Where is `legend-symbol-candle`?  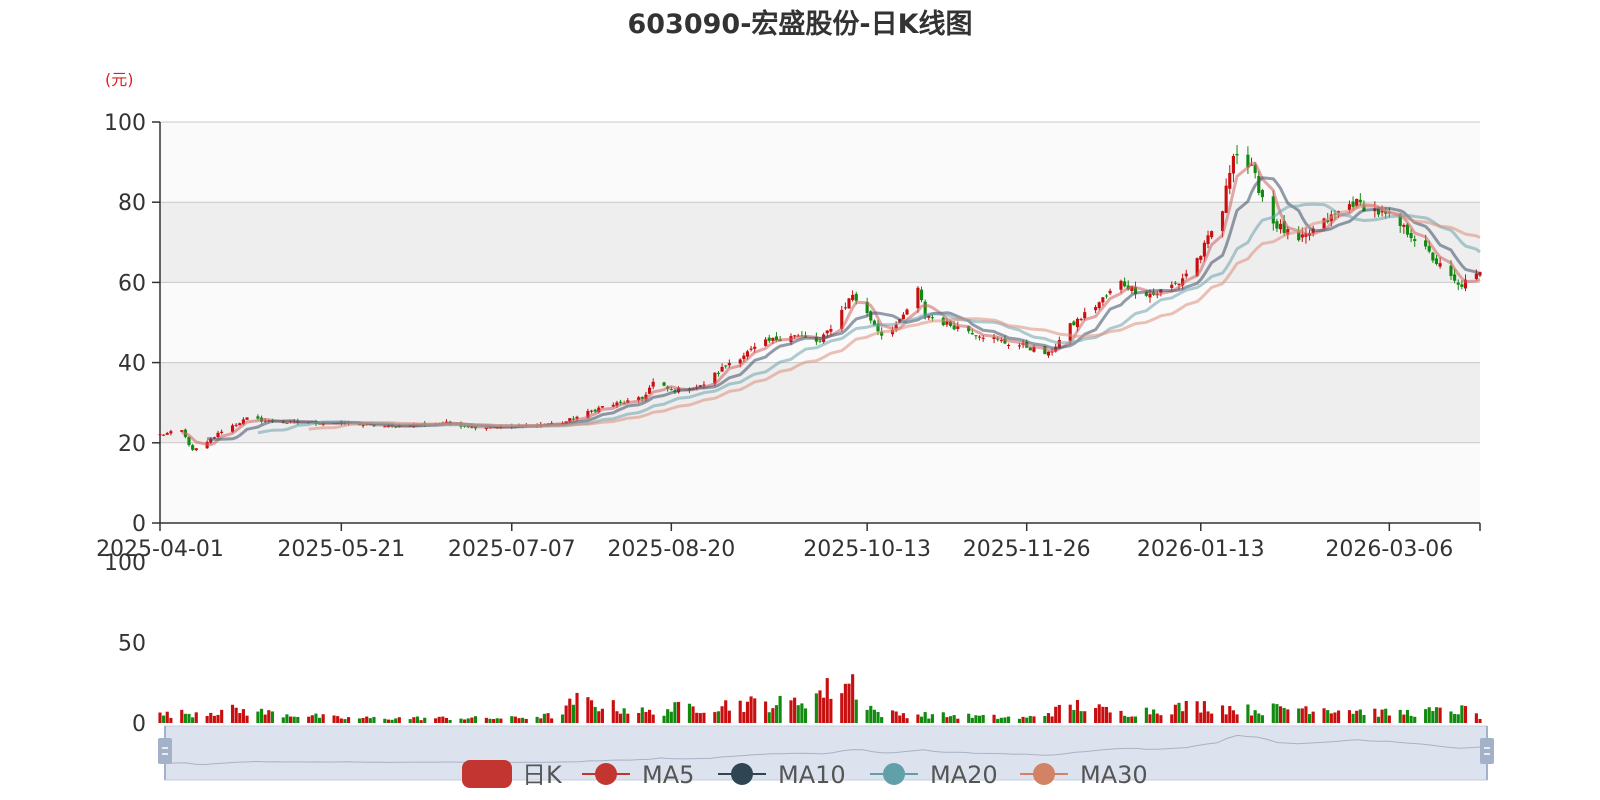
legend-symbol-candle is located at coordinates (487, 774).